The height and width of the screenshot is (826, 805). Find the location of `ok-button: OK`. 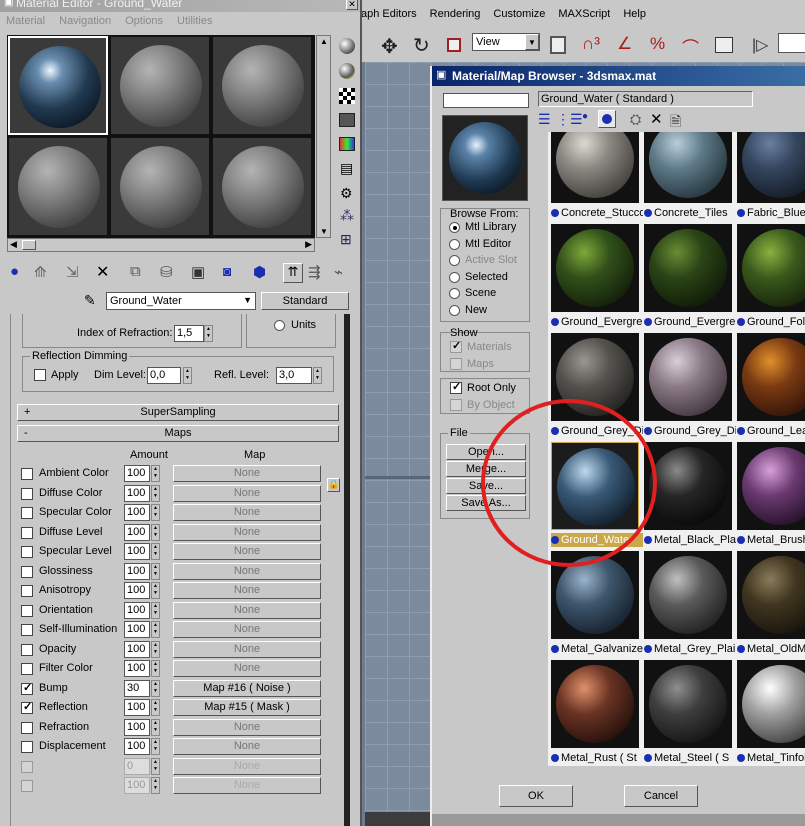

ok-button: OK is located at coordinates (536, 796).